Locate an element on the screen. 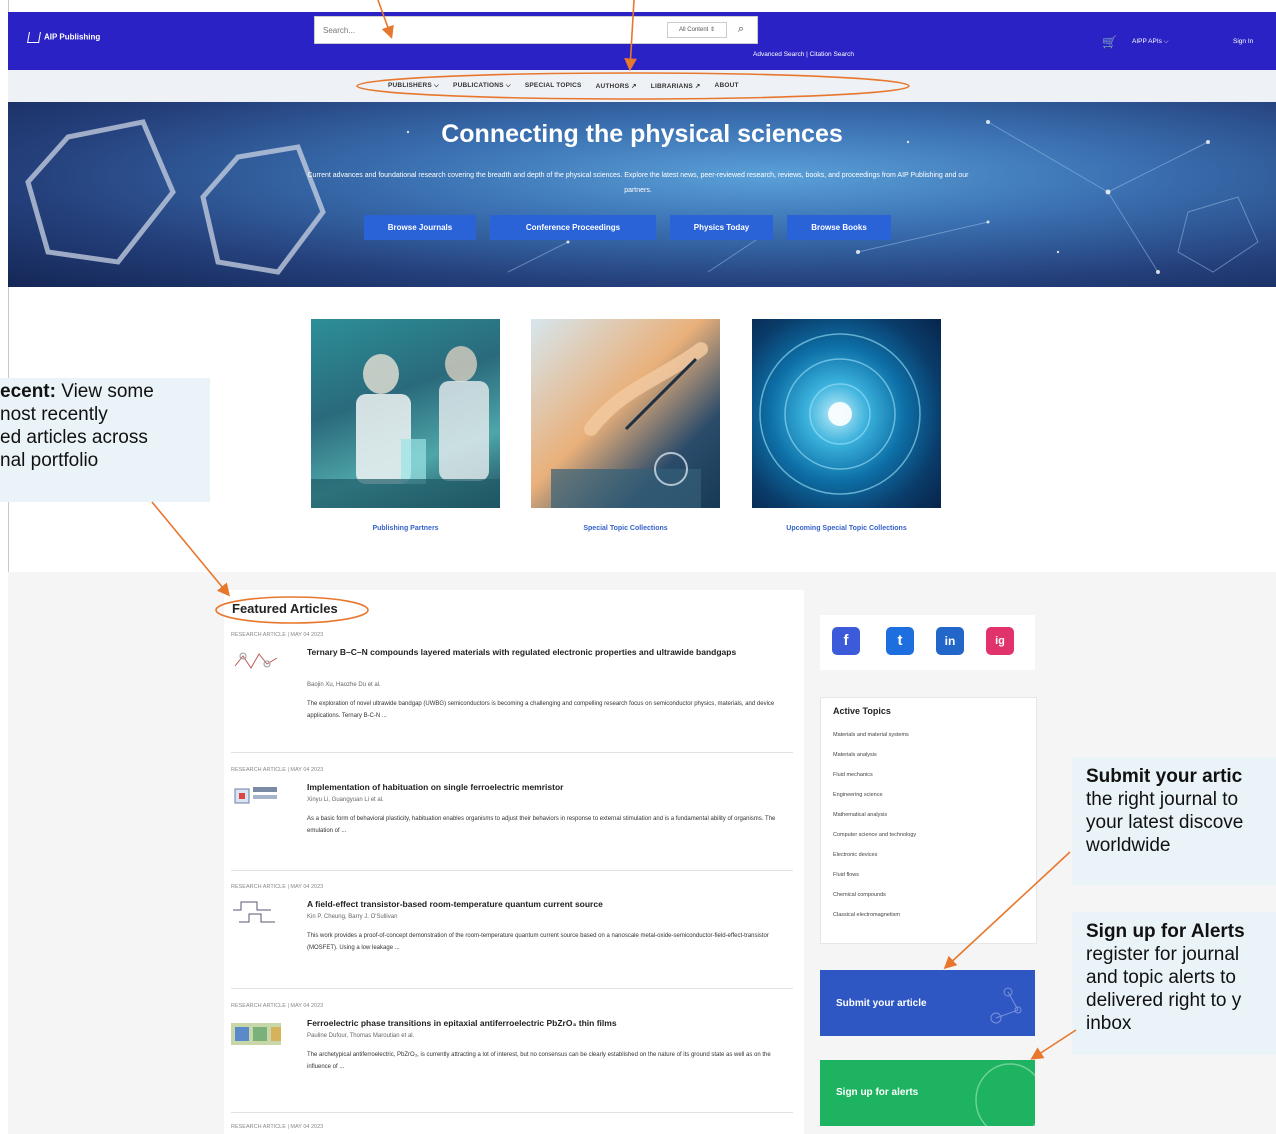  nav-highlight-ellipse is located at coordinates (633, 86).